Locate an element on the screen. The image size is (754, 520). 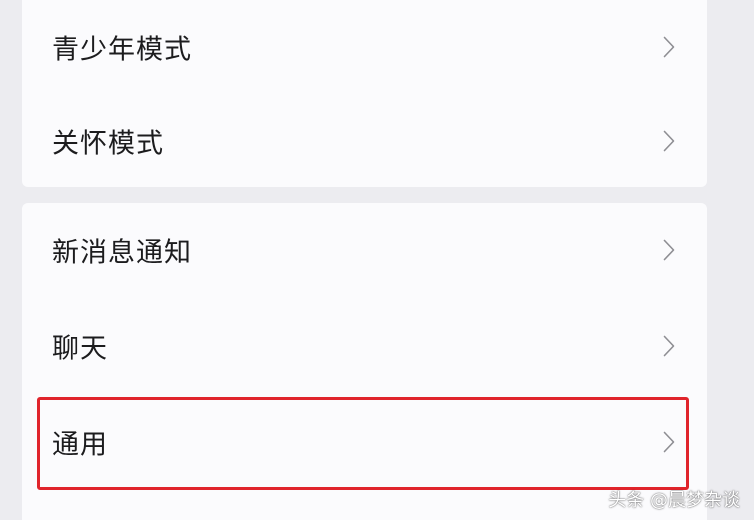
settings-item-label: 新消息通知 is located at coordinates (122, 253).